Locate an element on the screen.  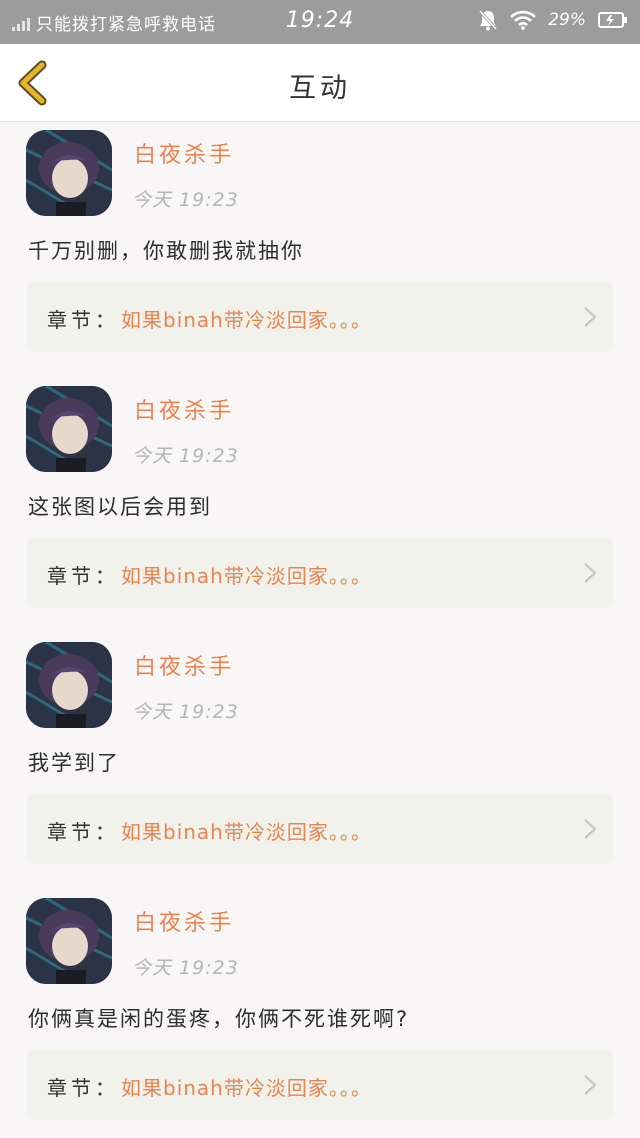
nav-bar: 互动 is located at coordinates (320, 83).